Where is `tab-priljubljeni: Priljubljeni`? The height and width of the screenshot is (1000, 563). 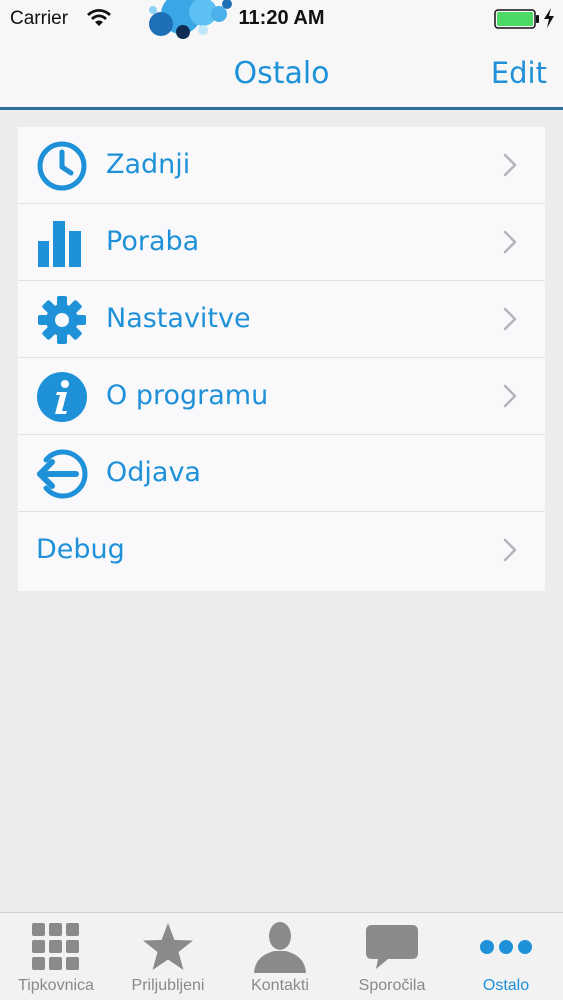
tab-priljubljeni: Priljubljeni is located at coordinates (168, 956).